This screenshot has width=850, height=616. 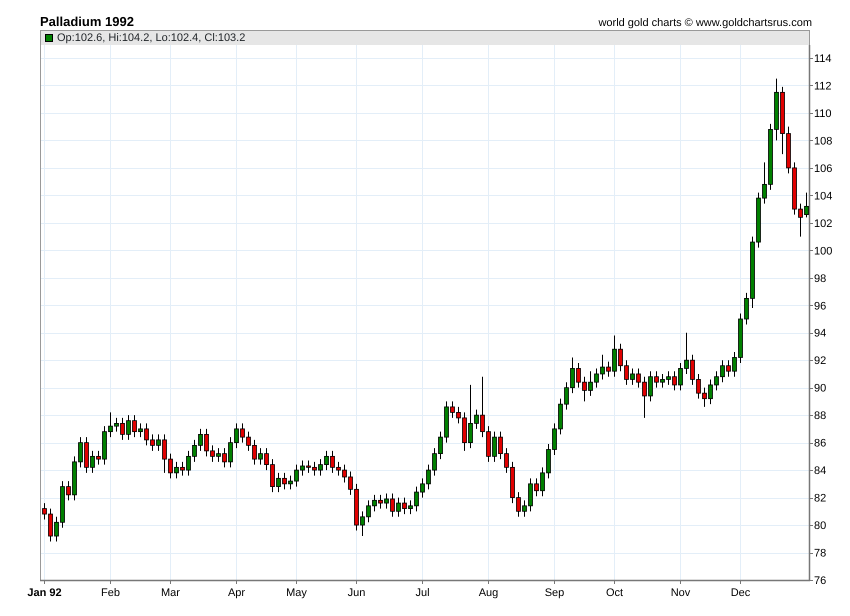 What do you see at coordinates (820, 498) in the screenshot?
I see `axis-label: 82` at bounding box center [820, 498].